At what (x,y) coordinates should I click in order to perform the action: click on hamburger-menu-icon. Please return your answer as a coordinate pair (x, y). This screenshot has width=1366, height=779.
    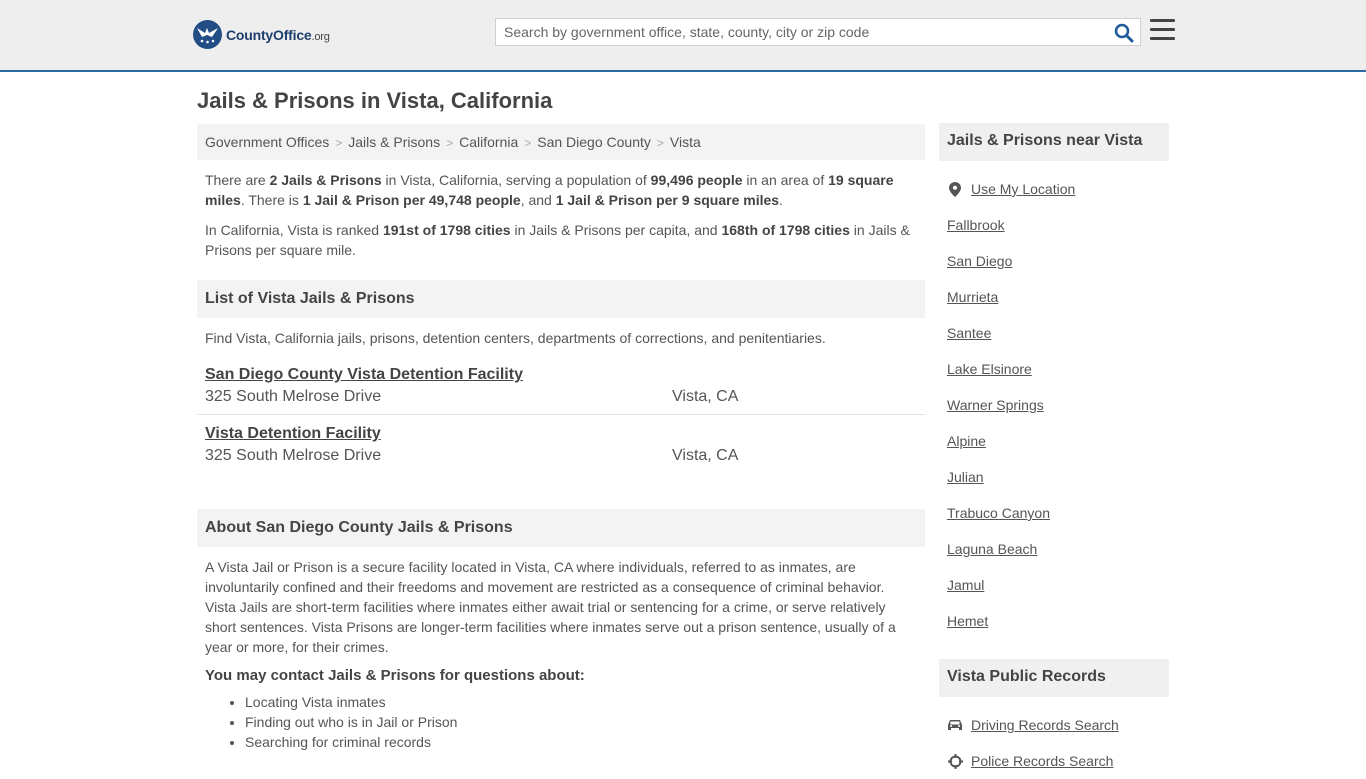
    Looking at the image, I should click on (1162, 30).